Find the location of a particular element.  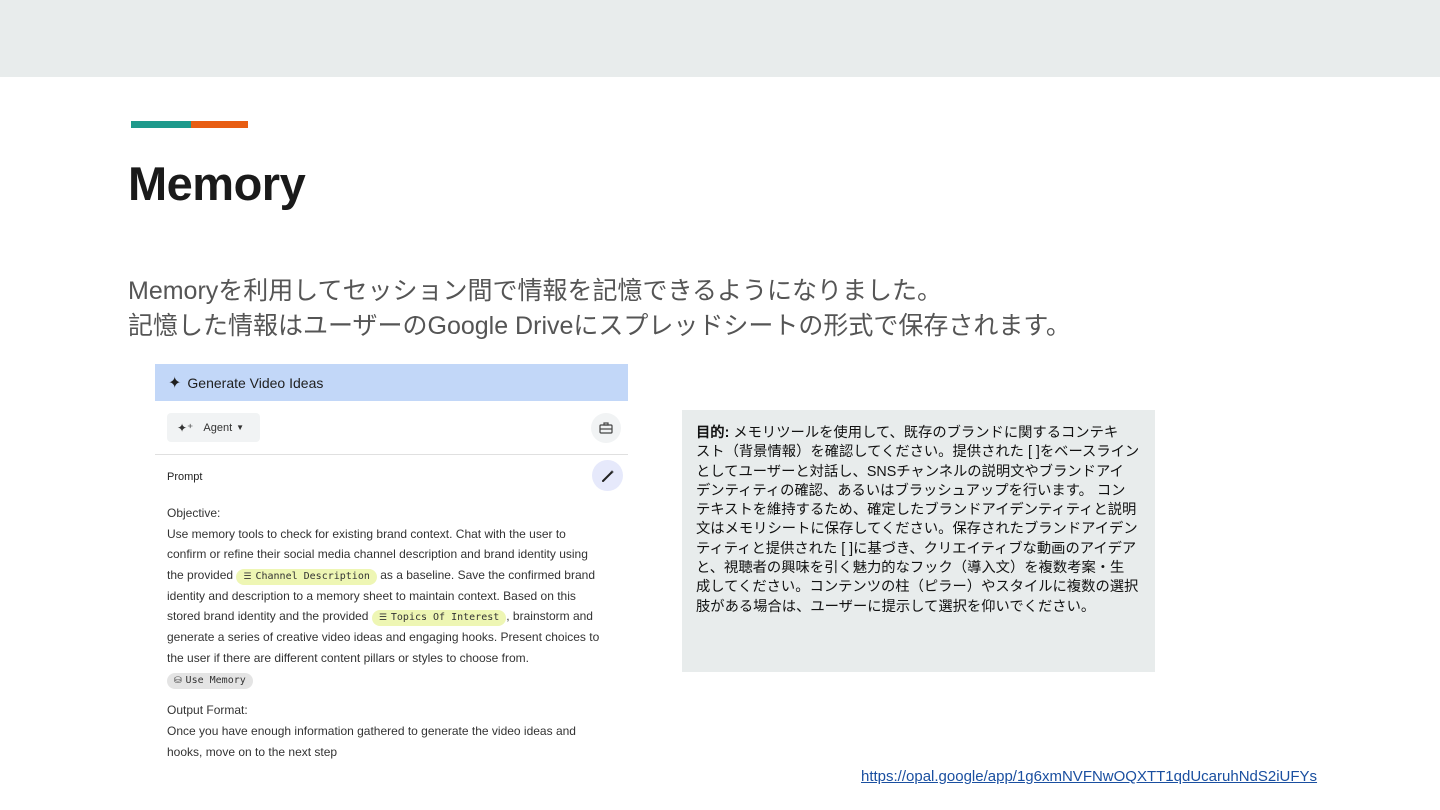

agent-label: Agent is located at coordinates (218, 427).